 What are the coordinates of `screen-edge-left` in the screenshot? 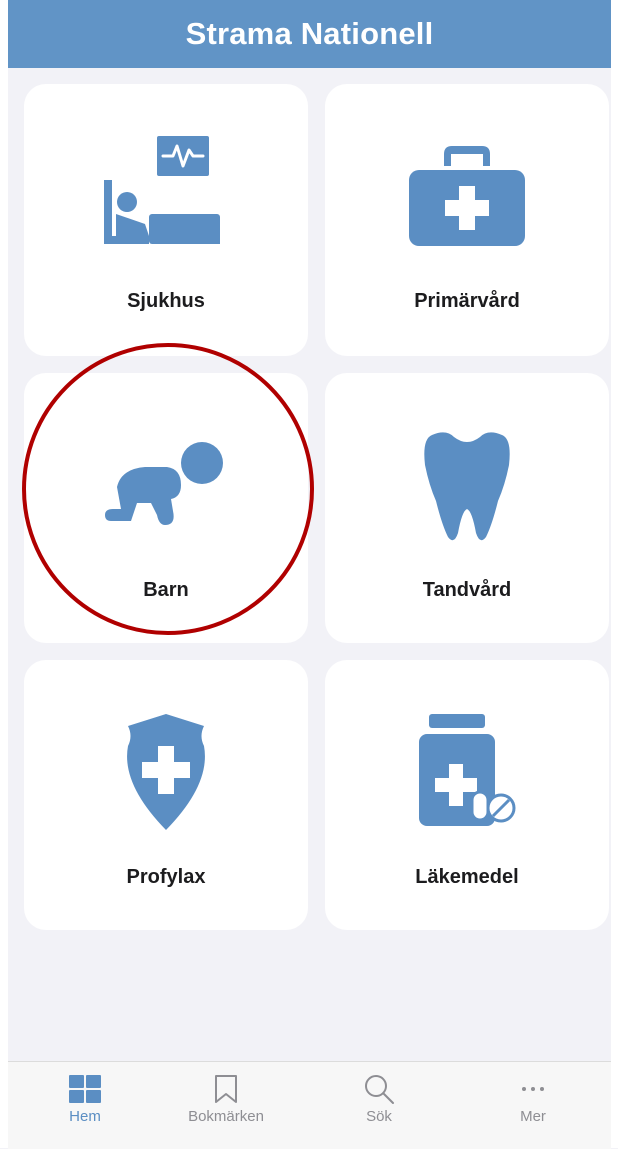 It's located at (4, 574).